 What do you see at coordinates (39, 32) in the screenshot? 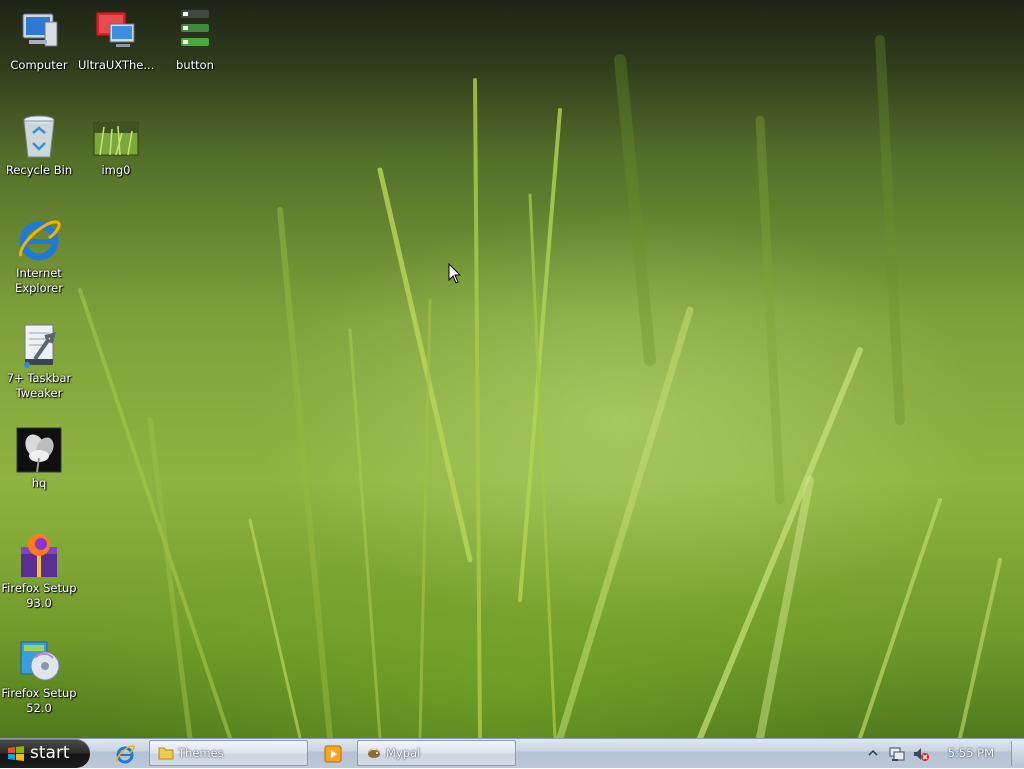
I see `computer-icon` at bounding box center [39, 32].